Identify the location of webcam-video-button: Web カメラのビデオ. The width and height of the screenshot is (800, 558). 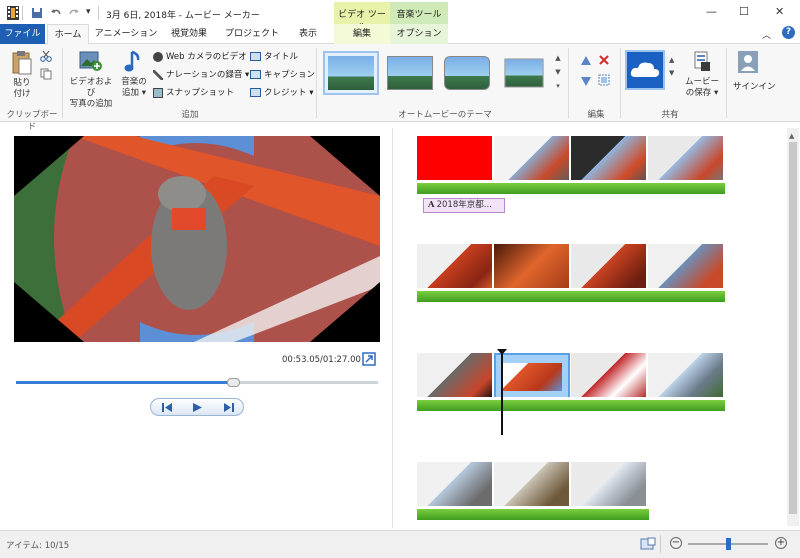
(200, 56).